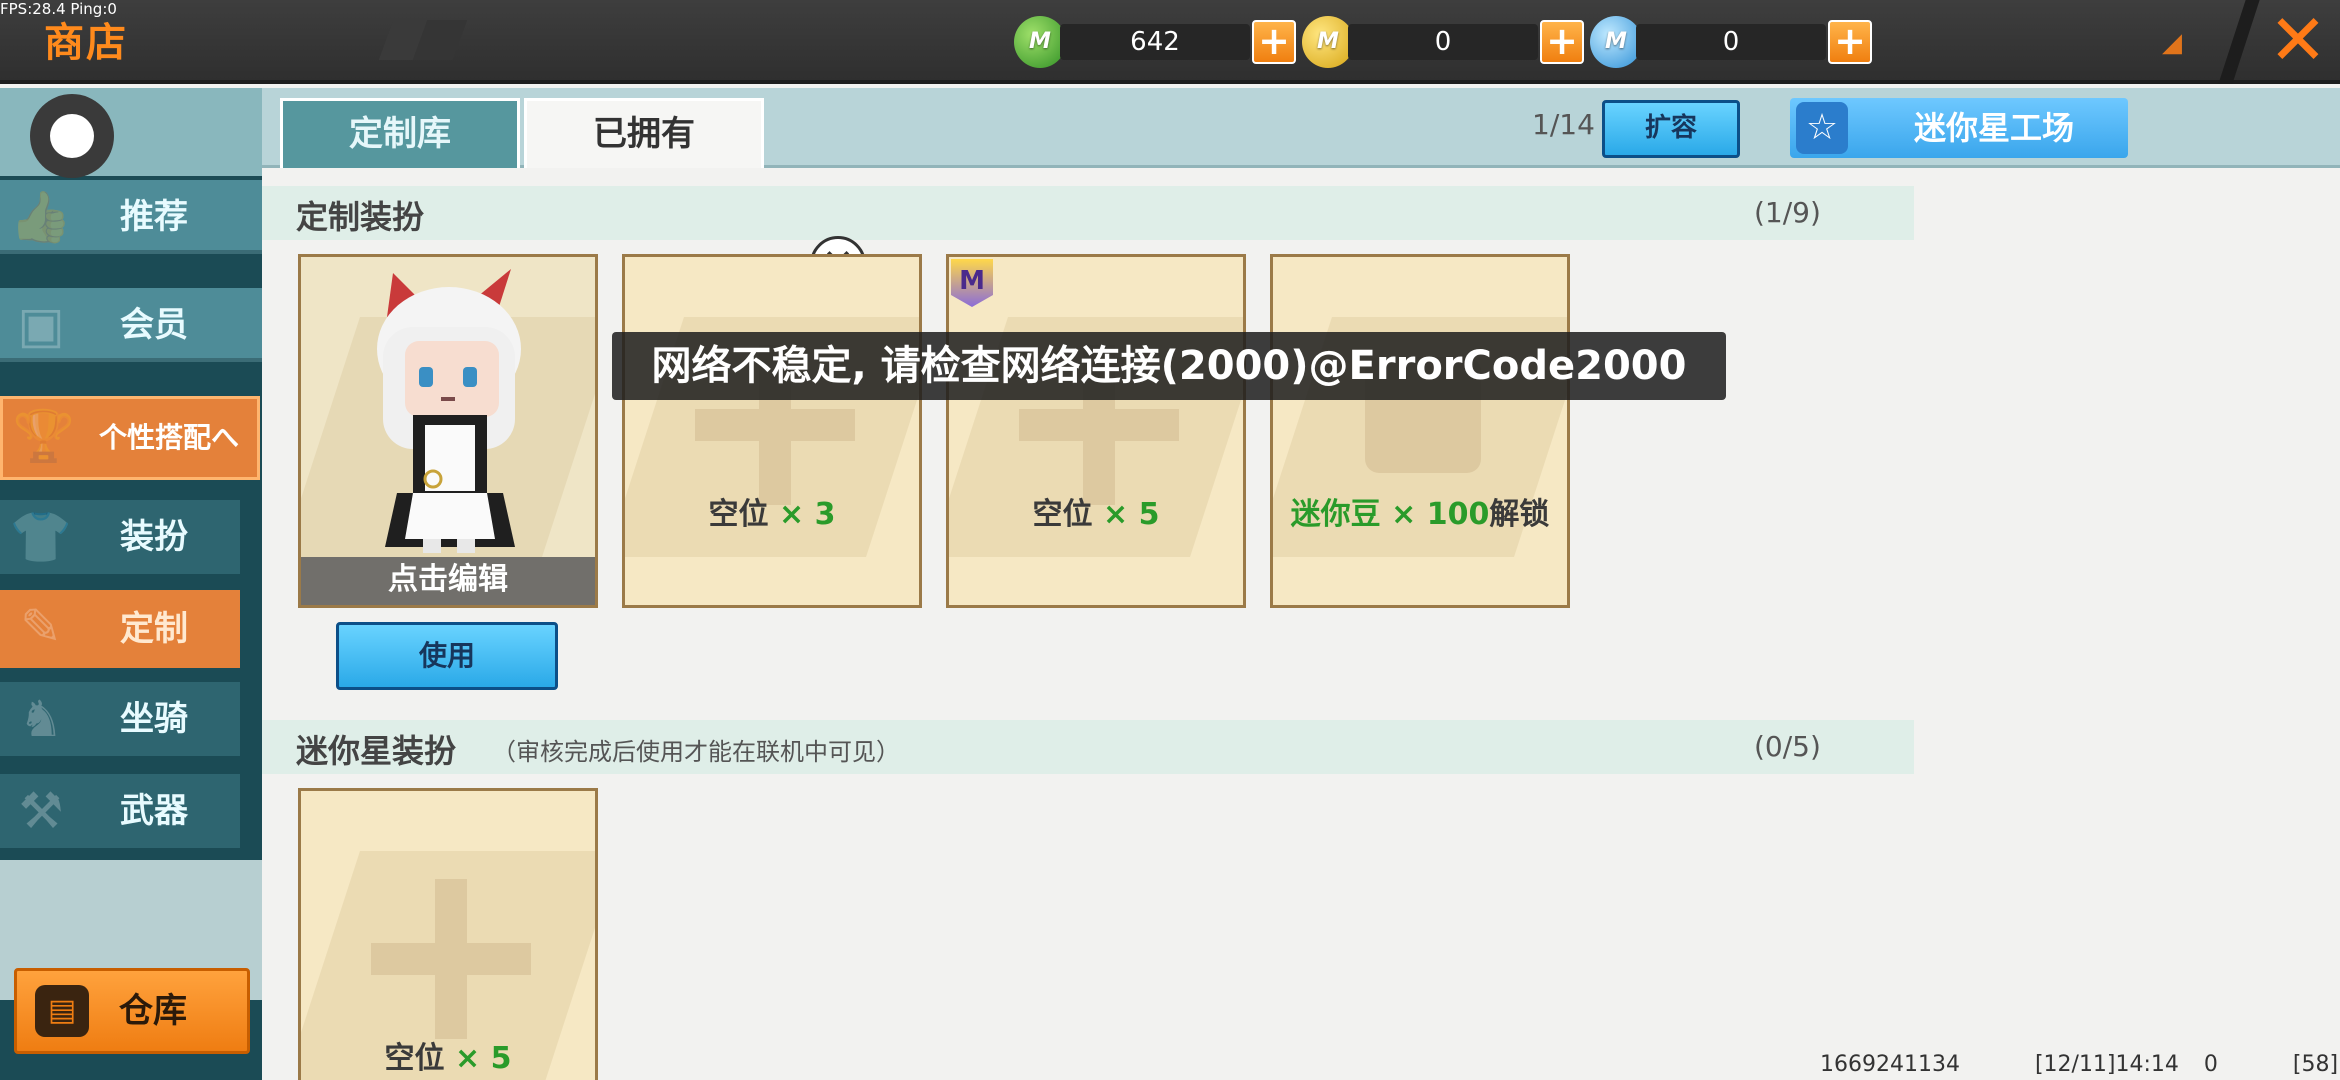 This screenshot has width=2340, height=1080. I want to click on empty-slot-card: M 空位 × 5, so click(1096, 431).